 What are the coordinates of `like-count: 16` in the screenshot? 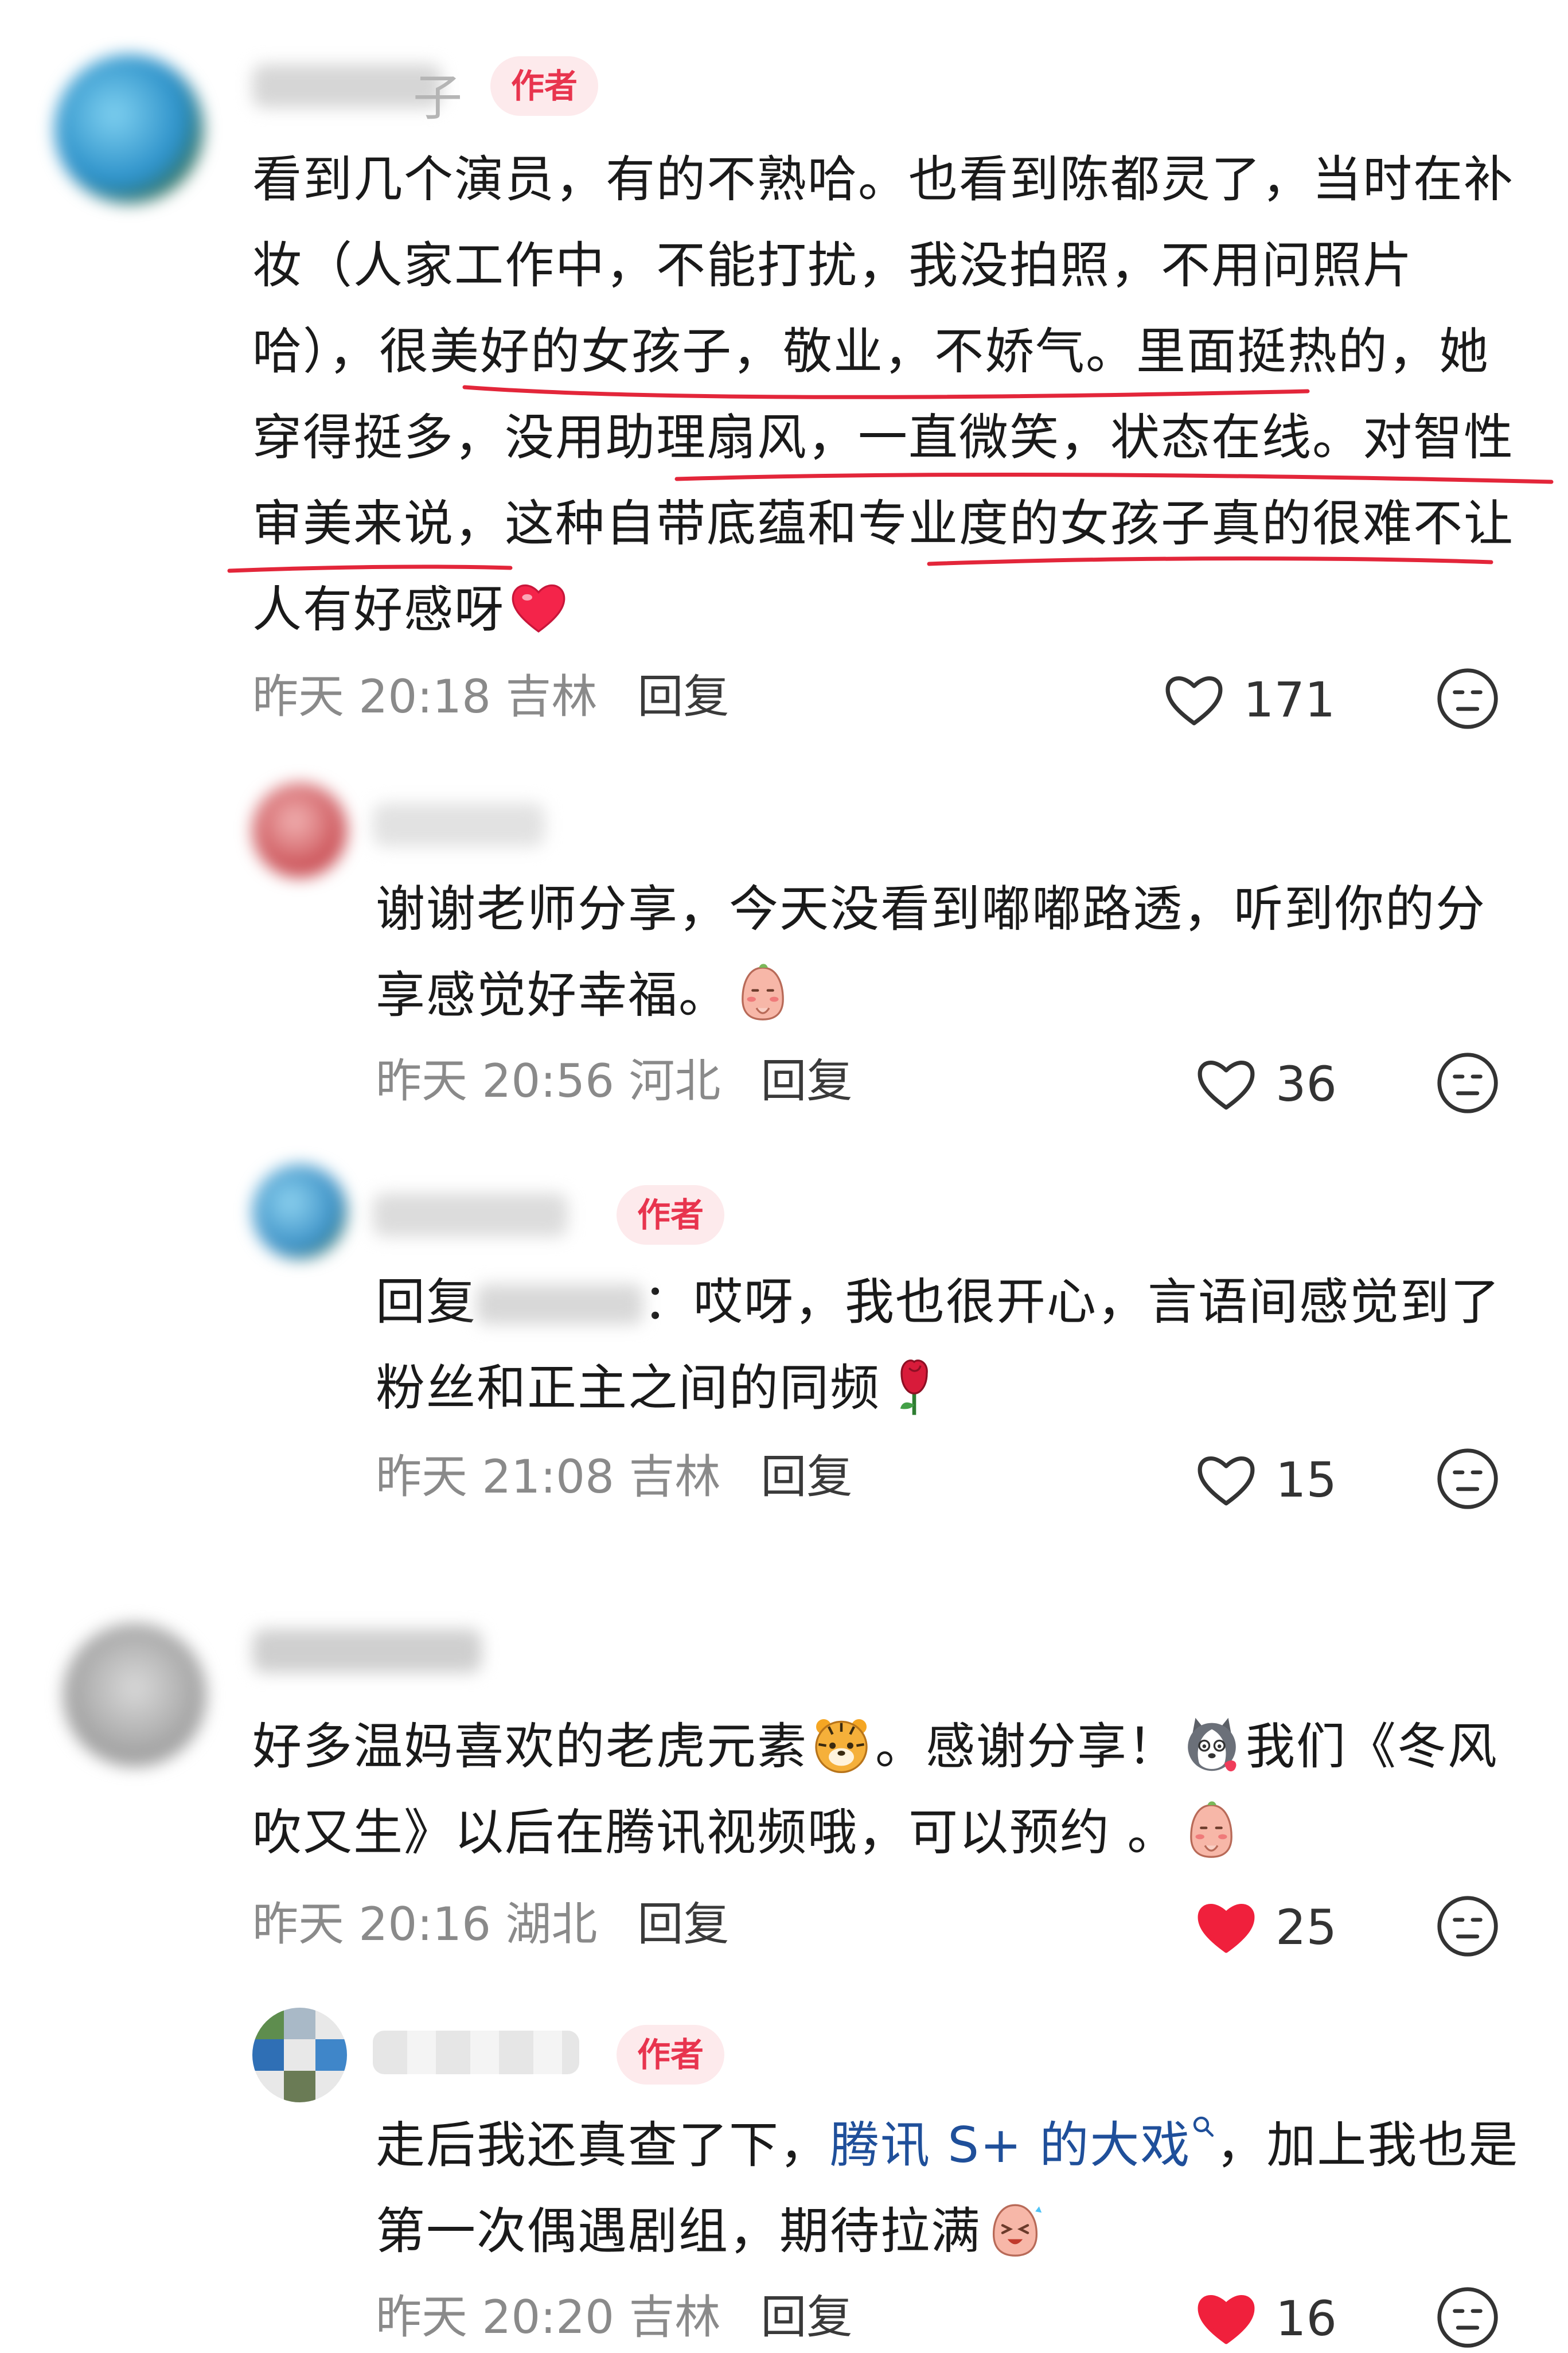 It's located at (1306, 2318).